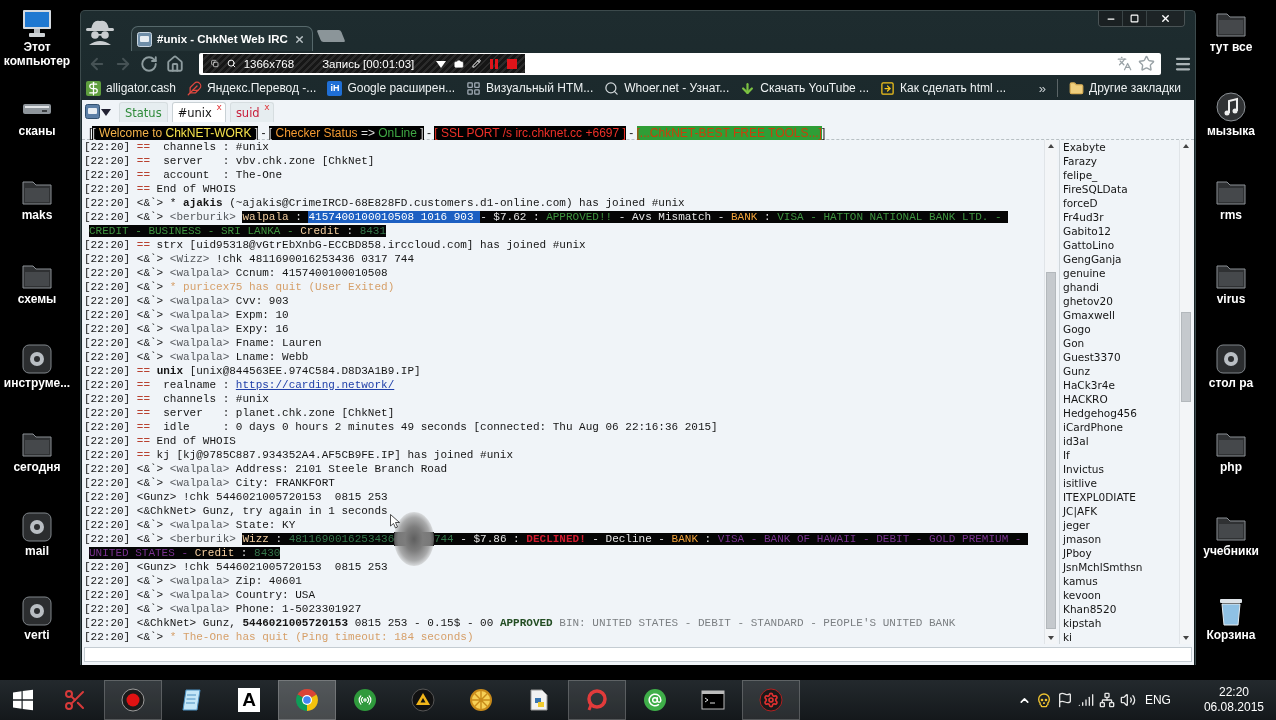 Image resolution: width=1276 pixels, height=720 pixels. Describe the element at coordinates (1077, 329) in the screenshot. I see `nick: Gogo` at that location.